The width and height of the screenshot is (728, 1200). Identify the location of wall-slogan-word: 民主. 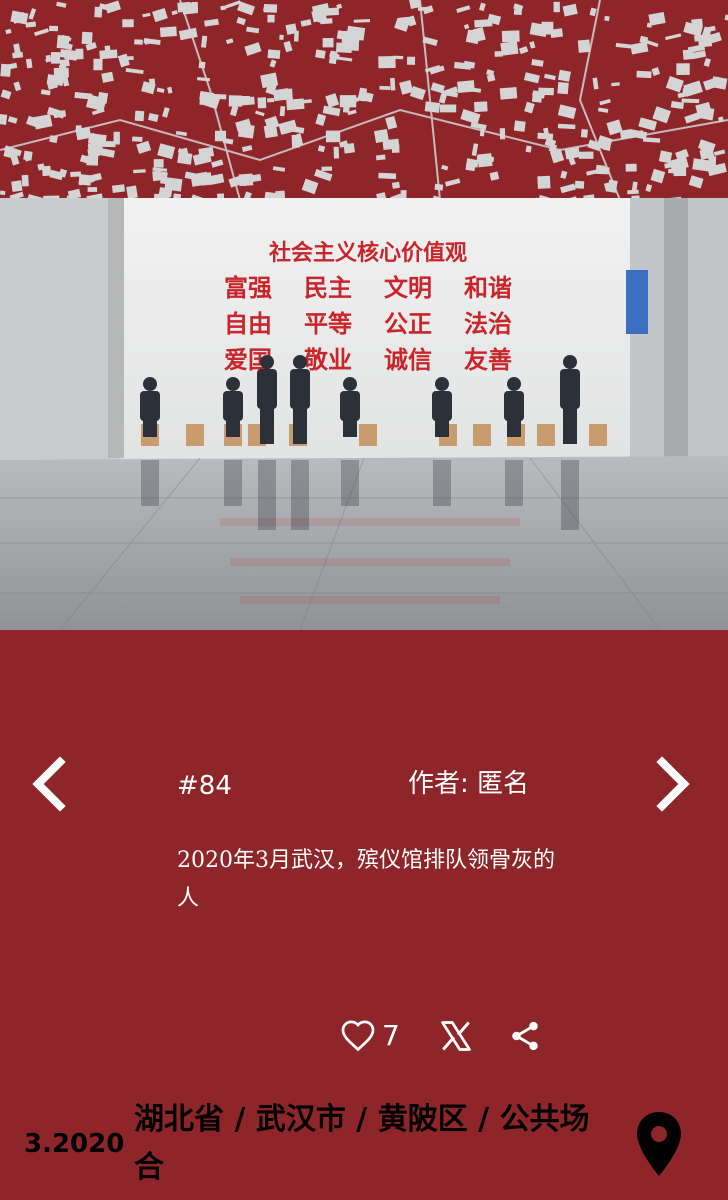
(328, 288).